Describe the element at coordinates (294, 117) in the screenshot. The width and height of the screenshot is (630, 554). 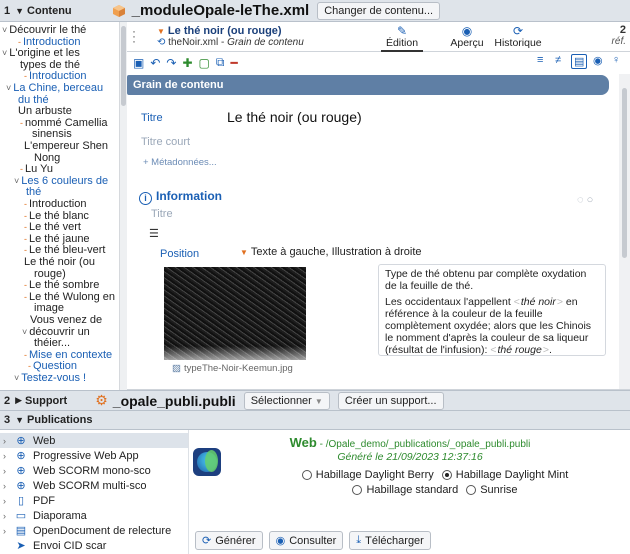
I see `title-field: Le thé noir (ou rouge)` at that location.